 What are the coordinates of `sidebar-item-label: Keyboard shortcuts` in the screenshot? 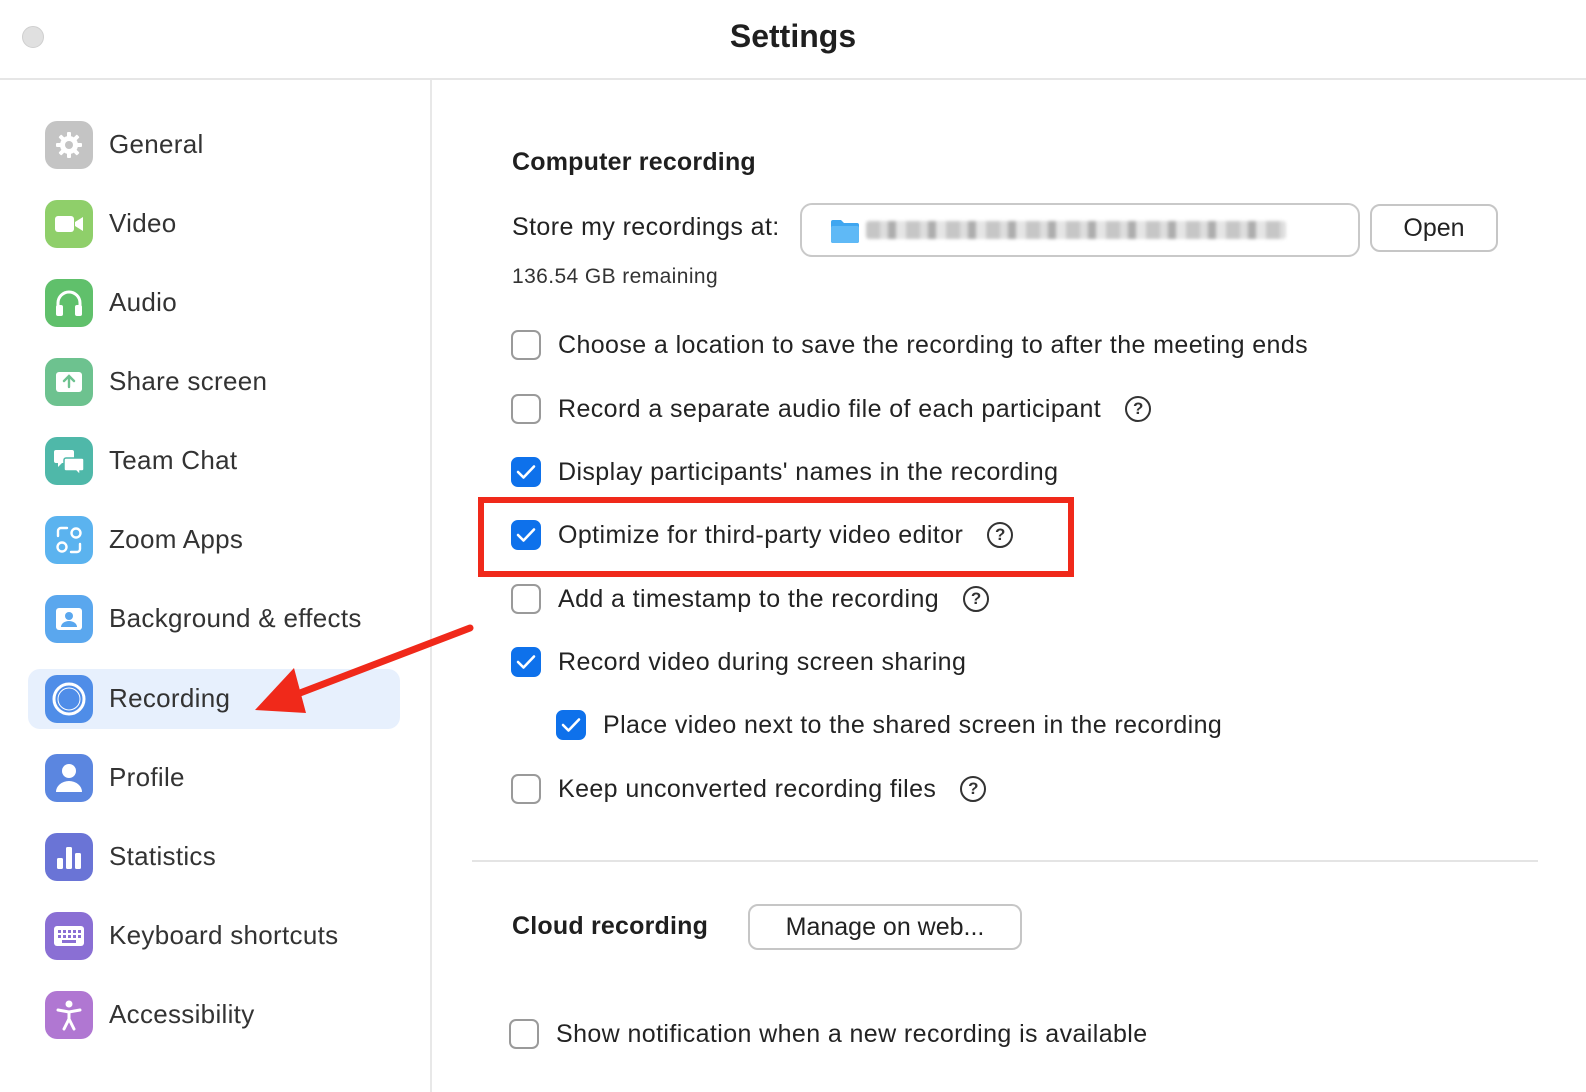 It's located at (224, 935).